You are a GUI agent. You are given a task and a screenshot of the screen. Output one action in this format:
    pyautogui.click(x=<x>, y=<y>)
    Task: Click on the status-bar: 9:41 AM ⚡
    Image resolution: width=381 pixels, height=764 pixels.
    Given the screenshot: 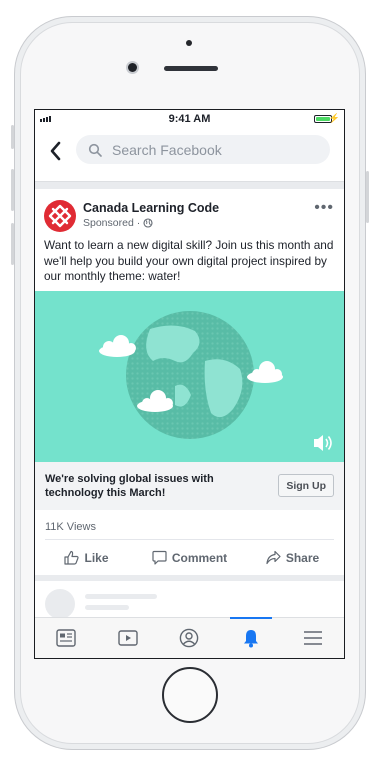 What is the action you would take?
    pyautogui.click(x=189, y=119)
    